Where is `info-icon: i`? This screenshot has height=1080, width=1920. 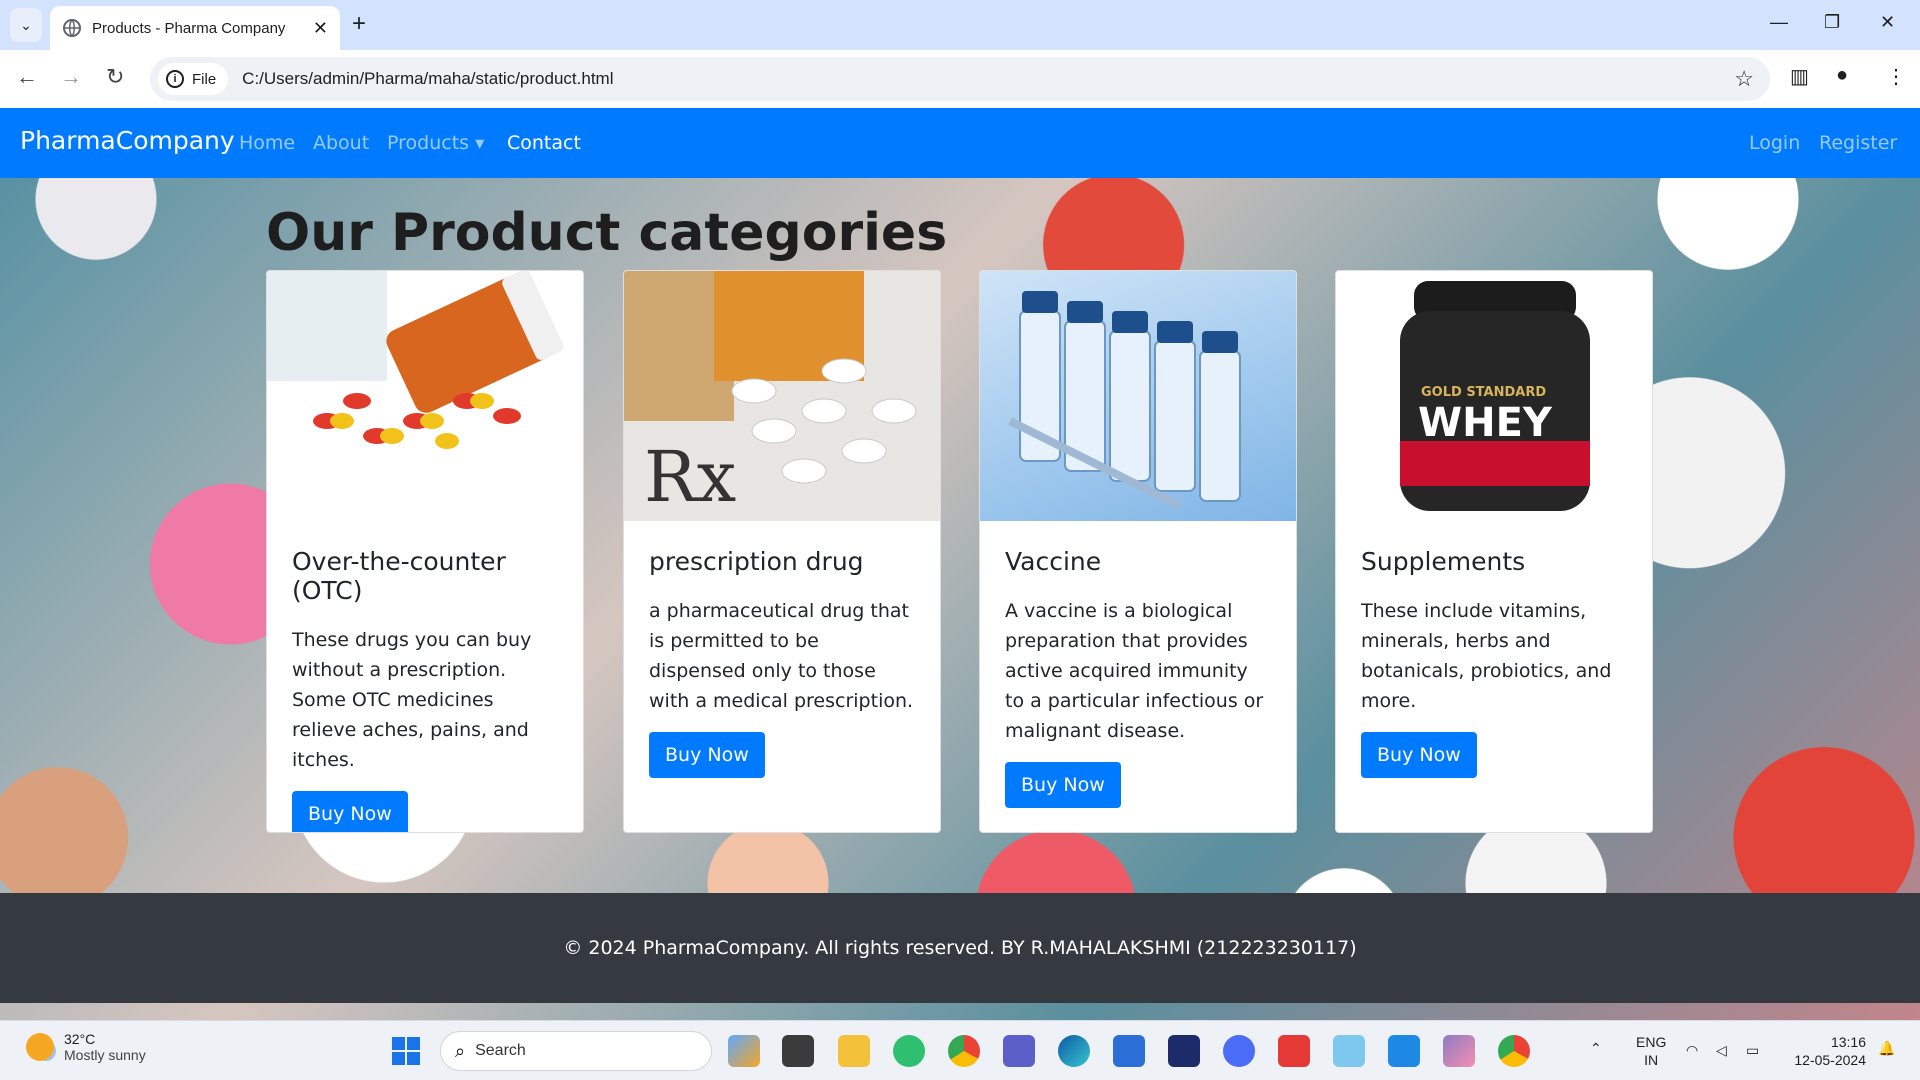 info-icon: i is located at coordinates (175, 79).